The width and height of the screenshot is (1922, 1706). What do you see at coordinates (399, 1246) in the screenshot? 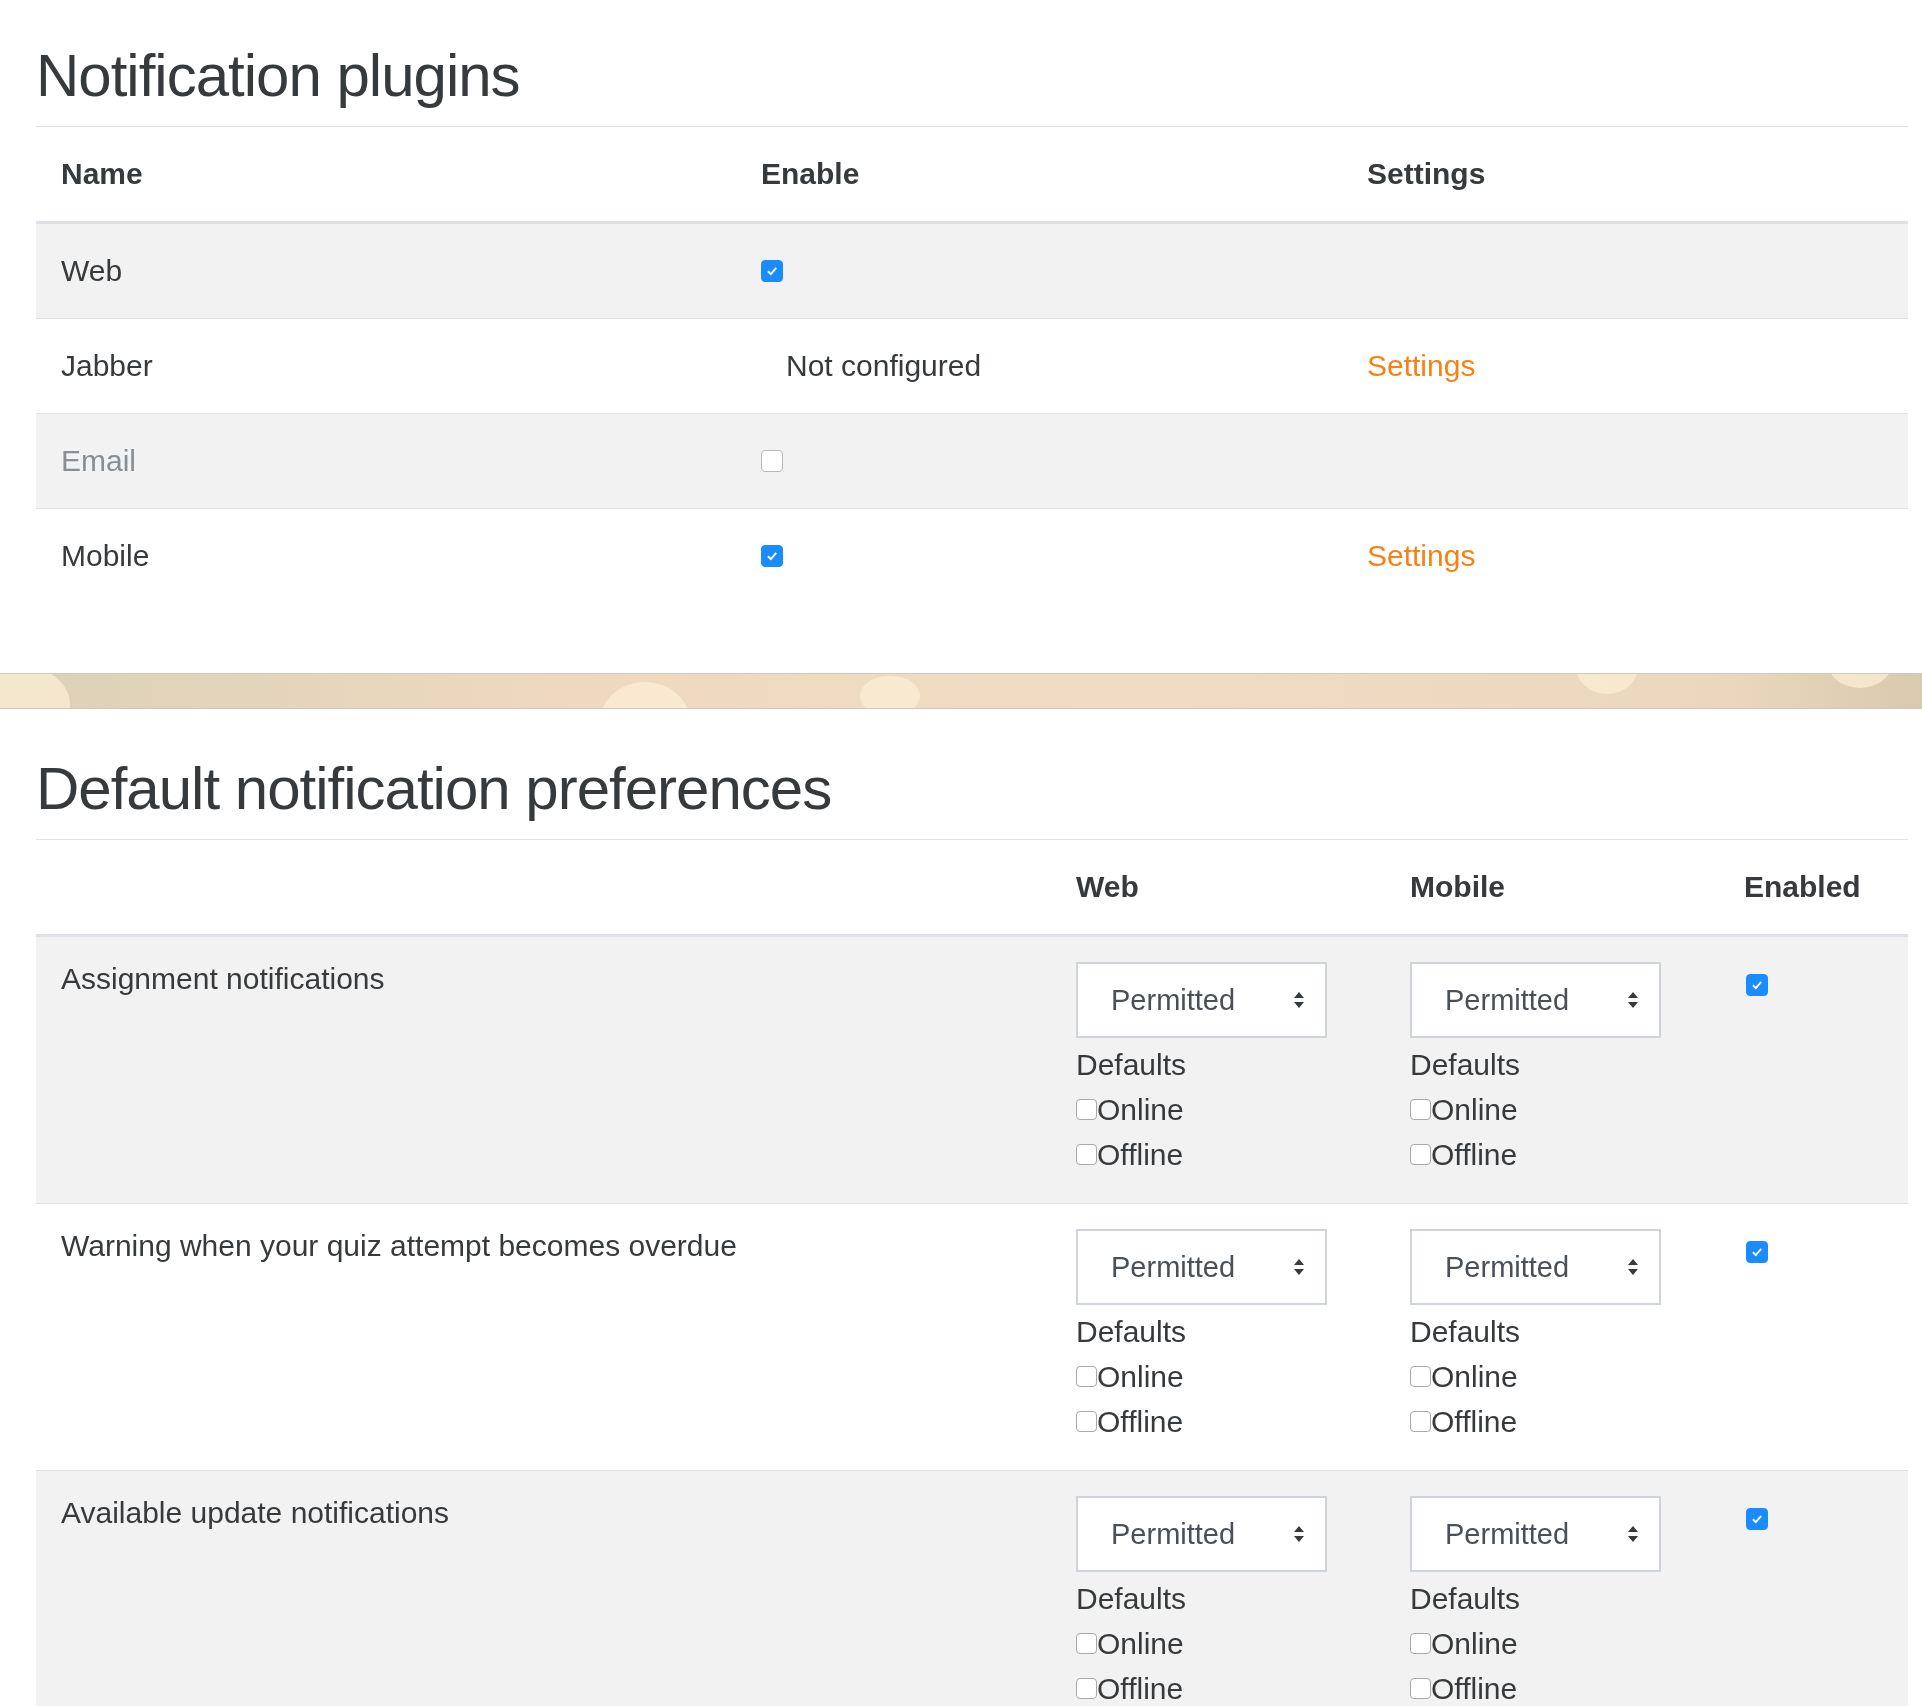
I see `notification-name: Warning when your quiz attempt becomes overdue` at bounding box center [399, 1246].